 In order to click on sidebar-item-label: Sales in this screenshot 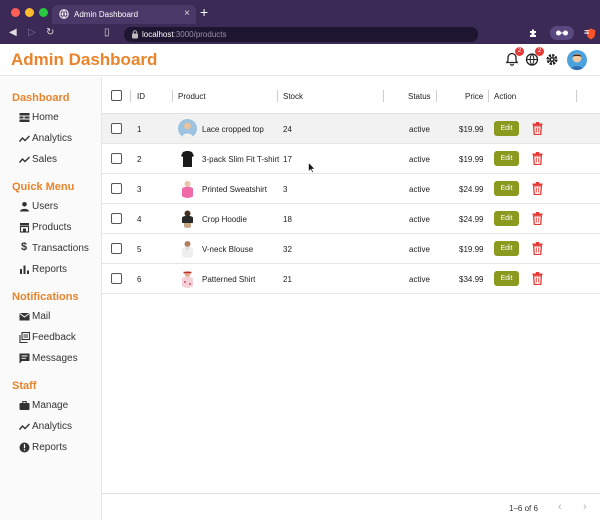, I will do `click(45, 159)`.